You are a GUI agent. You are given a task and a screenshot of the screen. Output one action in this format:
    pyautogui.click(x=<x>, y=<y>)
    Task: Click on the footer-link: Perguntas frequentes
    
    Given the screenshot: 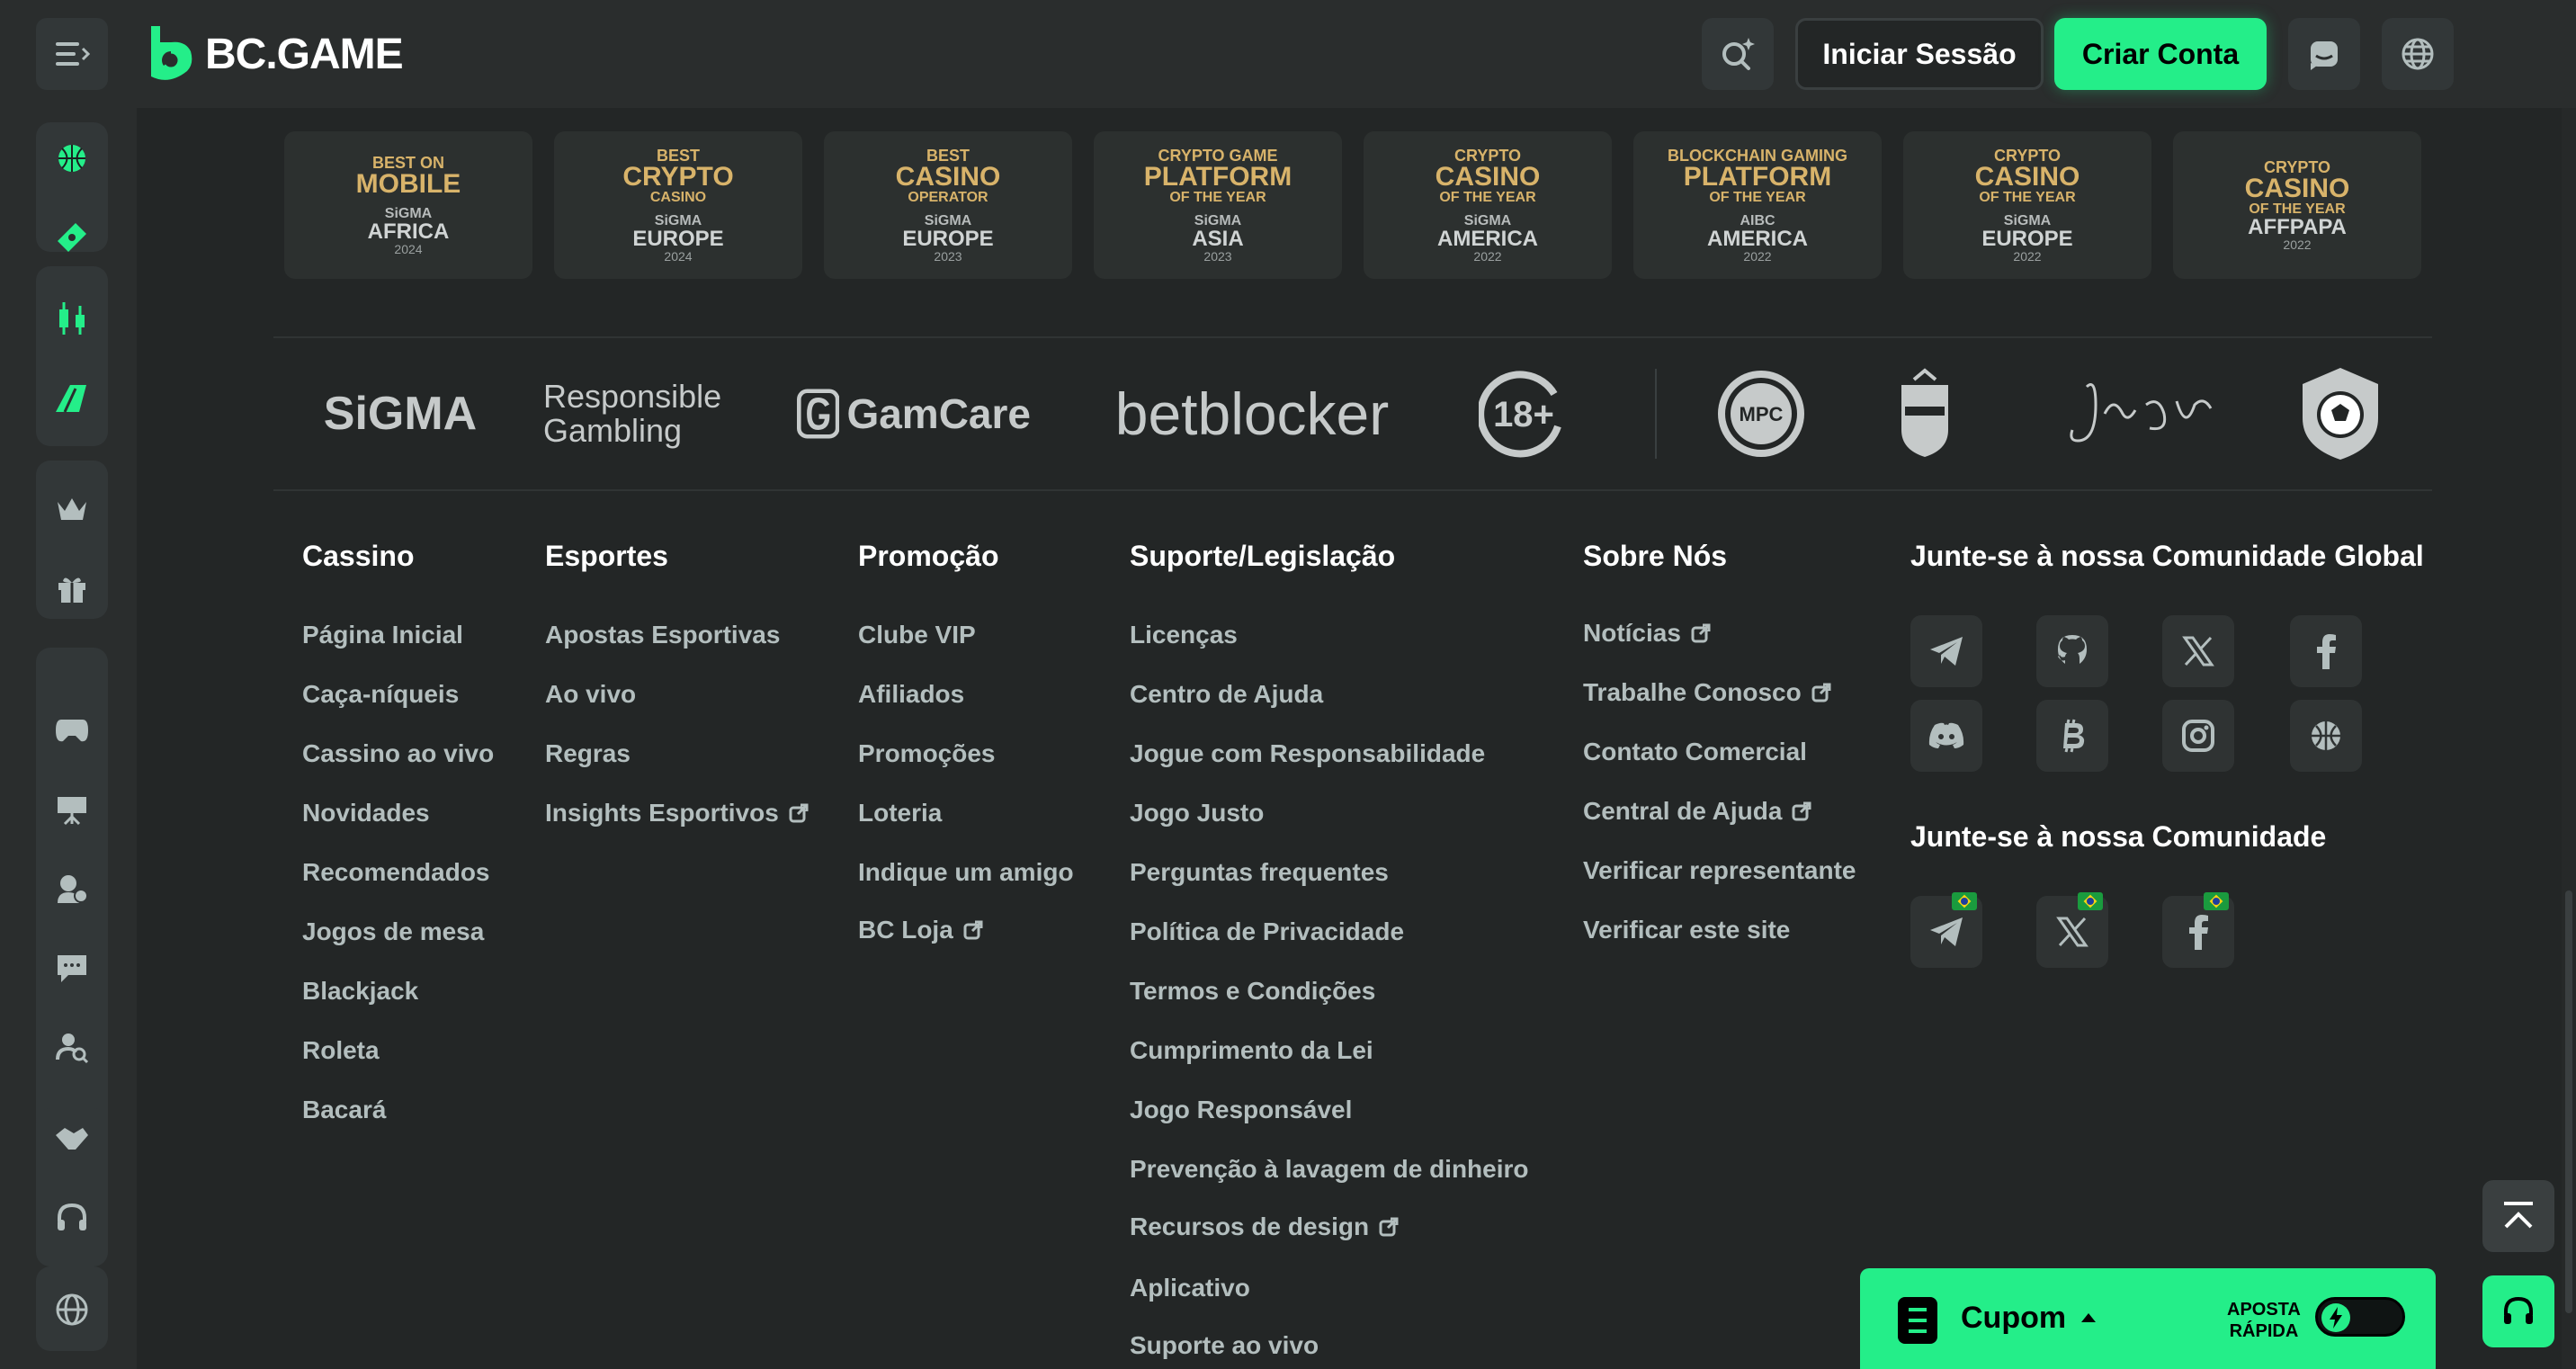 What is the action you would take?
    pyautogui.click(x=1259, y=872)
    